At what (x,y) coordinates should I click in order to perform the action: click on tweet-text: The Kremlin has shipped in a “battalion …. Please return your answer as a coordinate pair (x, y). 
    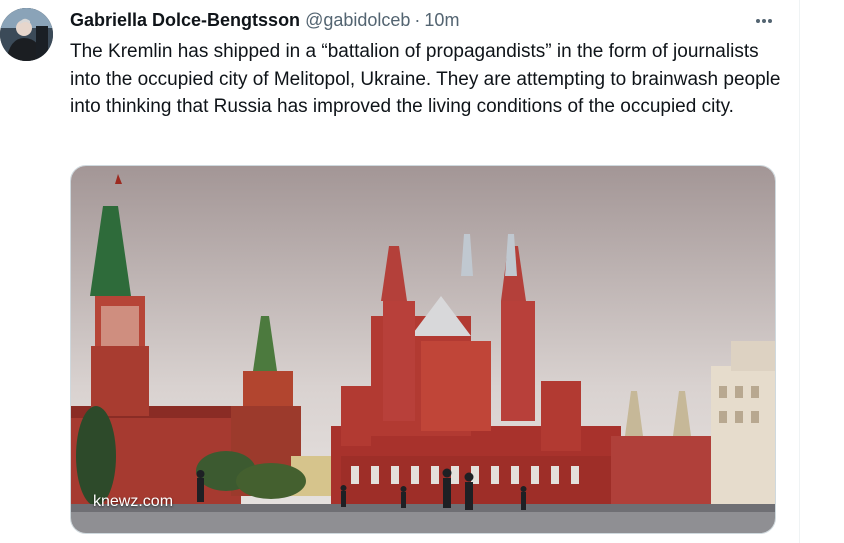
    Looking at the image, I should click on (425, 79).